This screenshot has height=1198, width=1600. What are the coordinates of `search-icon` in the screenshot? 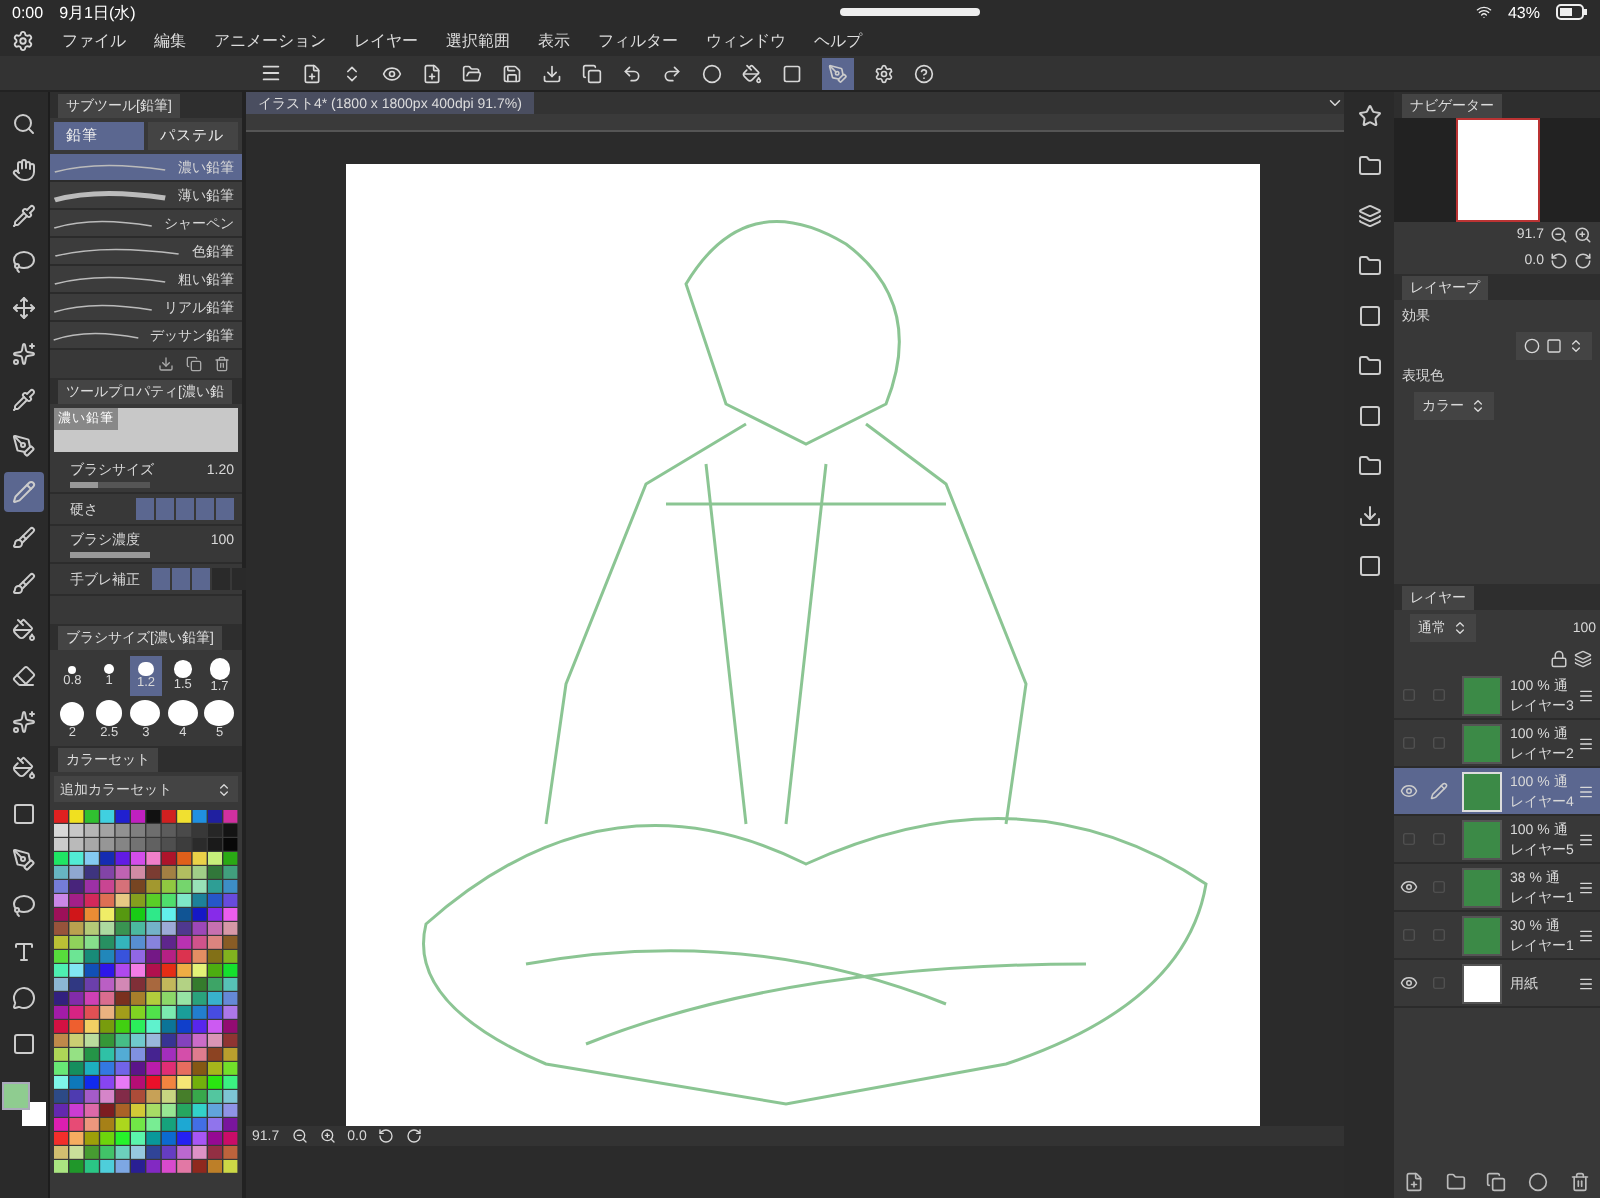 It's located at (24, 124).